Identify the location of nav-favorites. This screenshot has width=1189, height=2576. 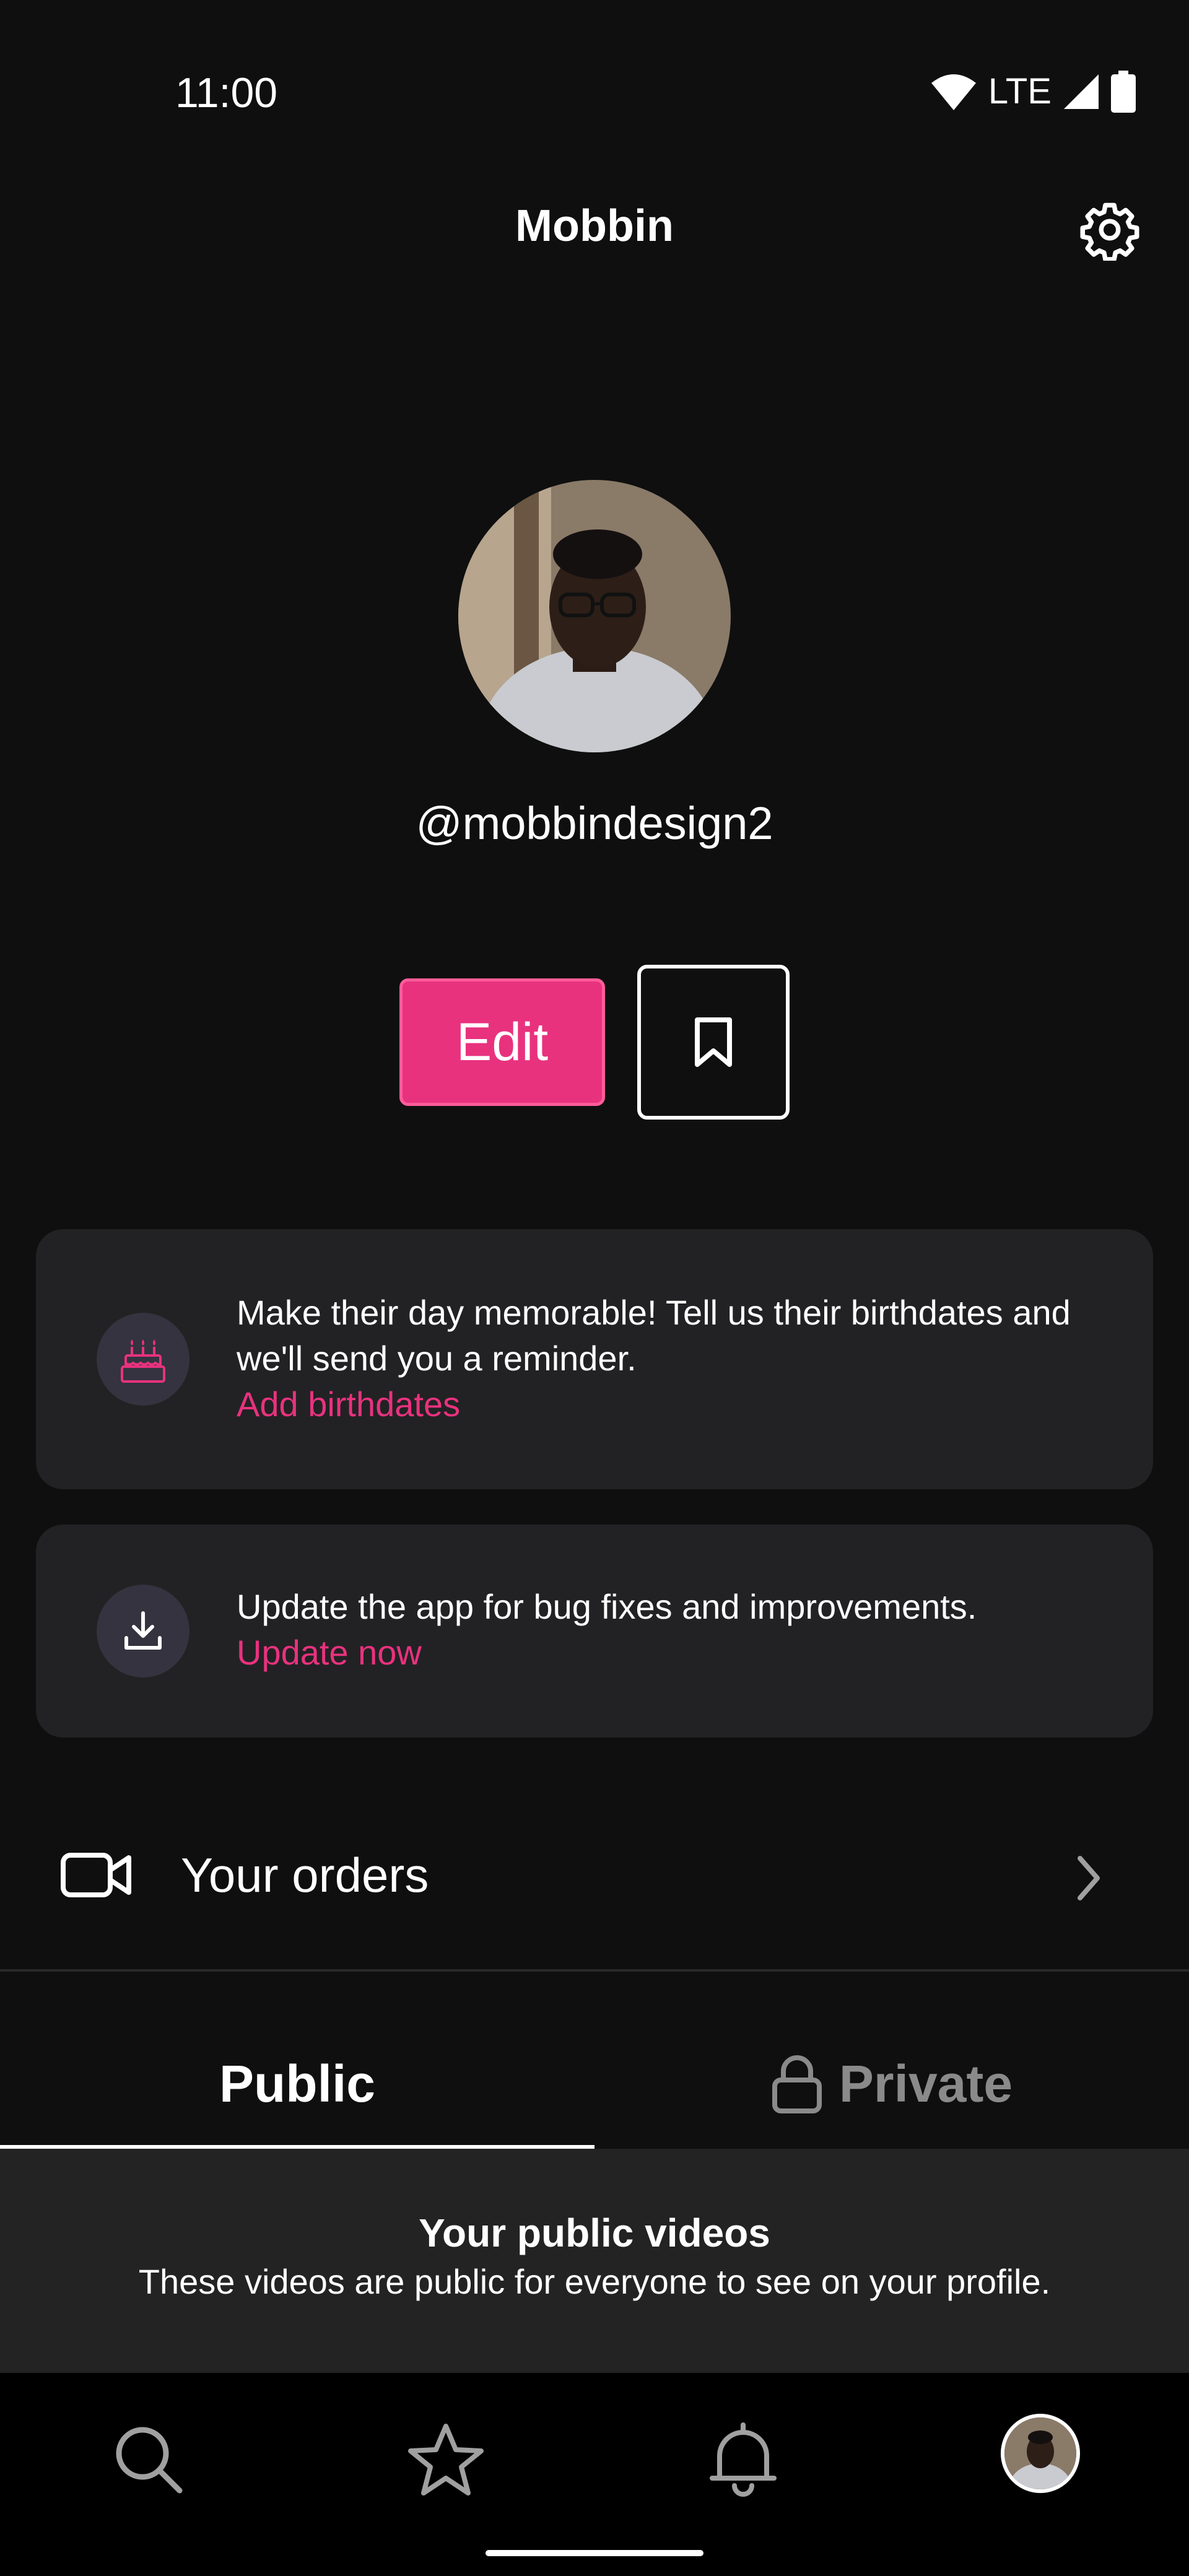
(446, 2459).